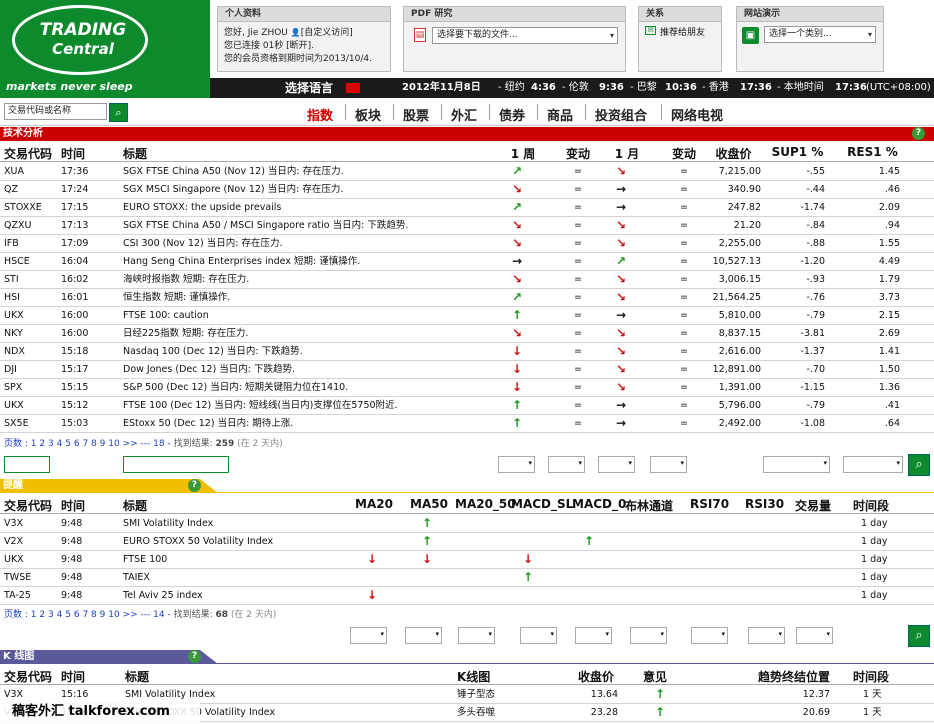 This screenshot has height=724, width=934. I want to click on row-title-link: TAIEX, so click(136, 577).